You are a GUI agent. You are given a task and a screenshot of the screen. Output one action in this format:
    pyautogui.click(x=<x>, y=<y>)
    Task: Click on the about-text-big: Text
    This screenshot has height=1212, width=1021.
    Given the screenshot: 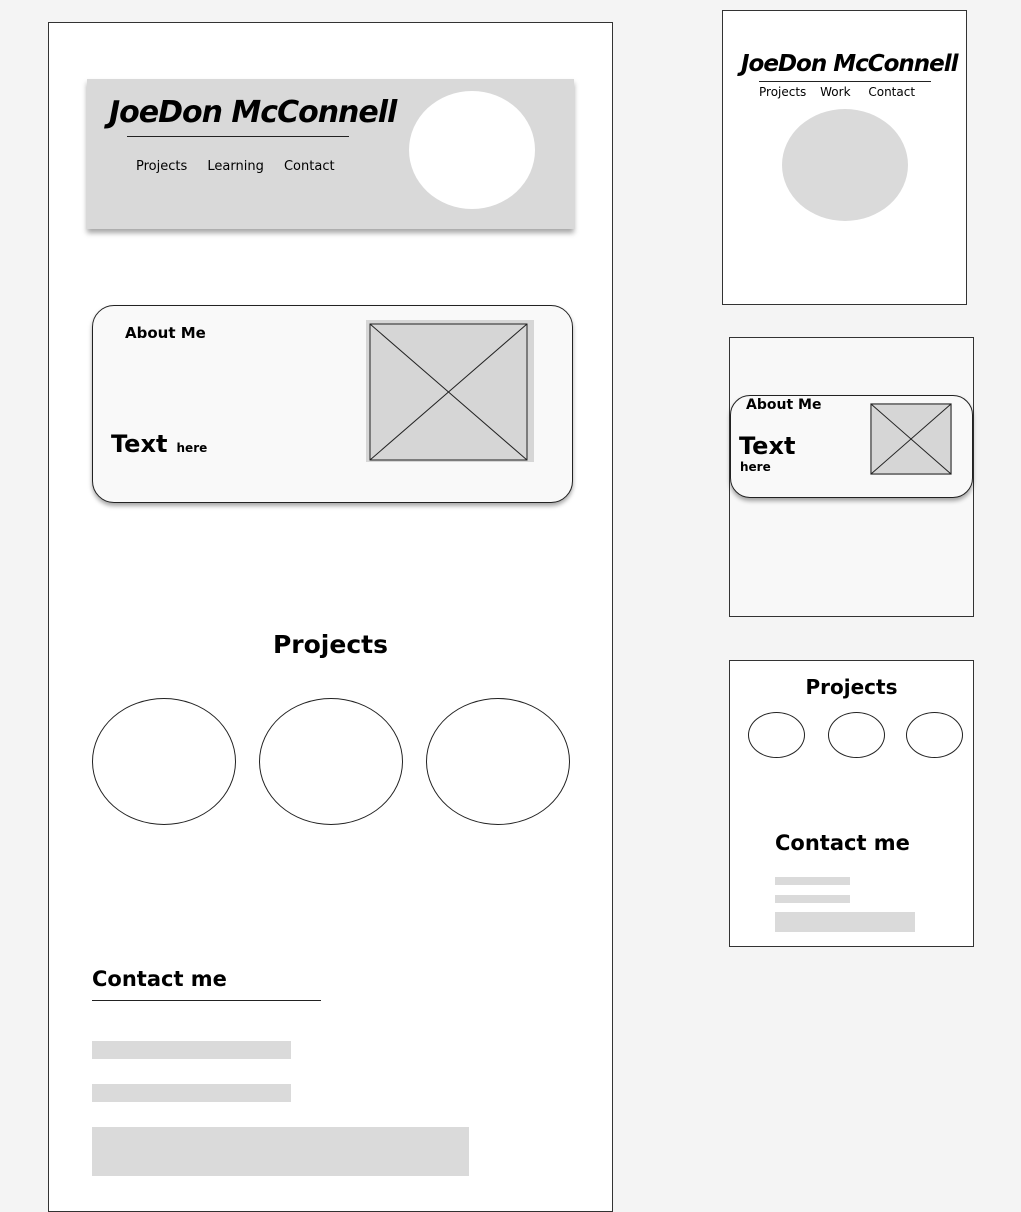 What is the action you would take?
    pyautogui.click(x=139, y=444)
    